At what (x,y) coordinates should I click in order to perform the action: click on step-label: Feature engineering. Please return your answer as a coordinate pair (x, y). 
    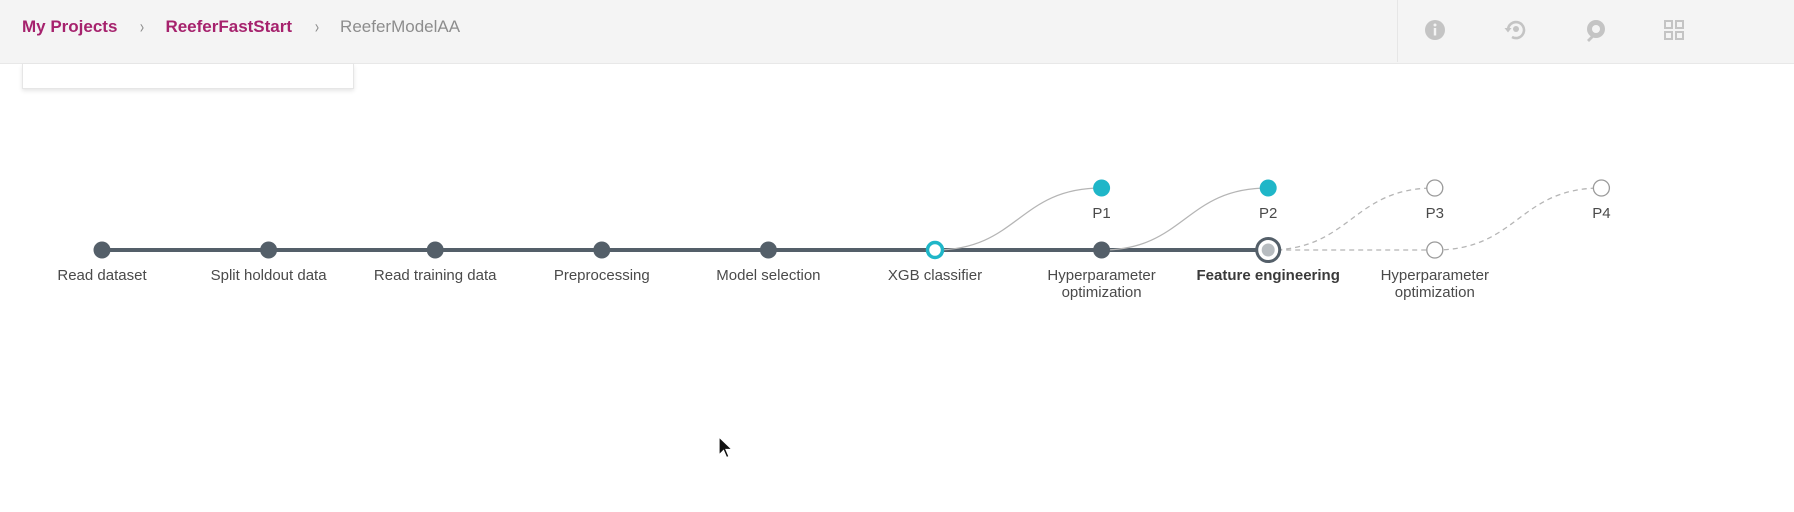
    Looking at the image, I should click on (1268, 275).